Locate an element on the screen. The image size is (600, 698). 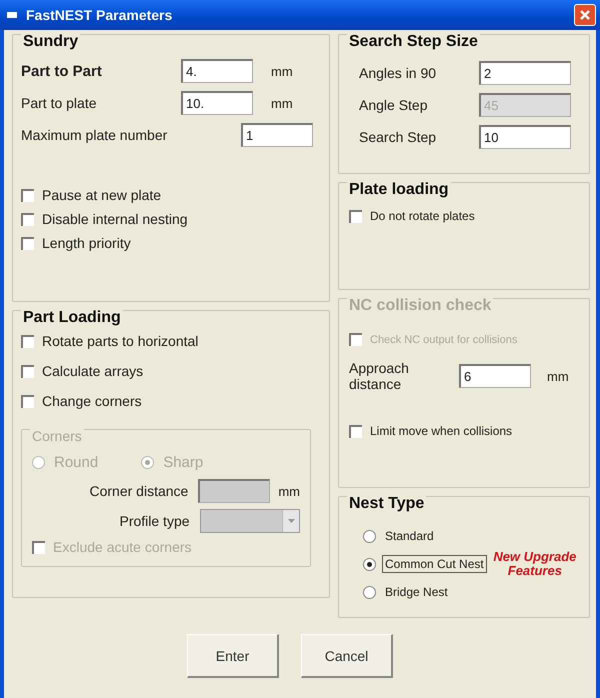
field-label: Angles in 90 is located at coordinates (398, 73).